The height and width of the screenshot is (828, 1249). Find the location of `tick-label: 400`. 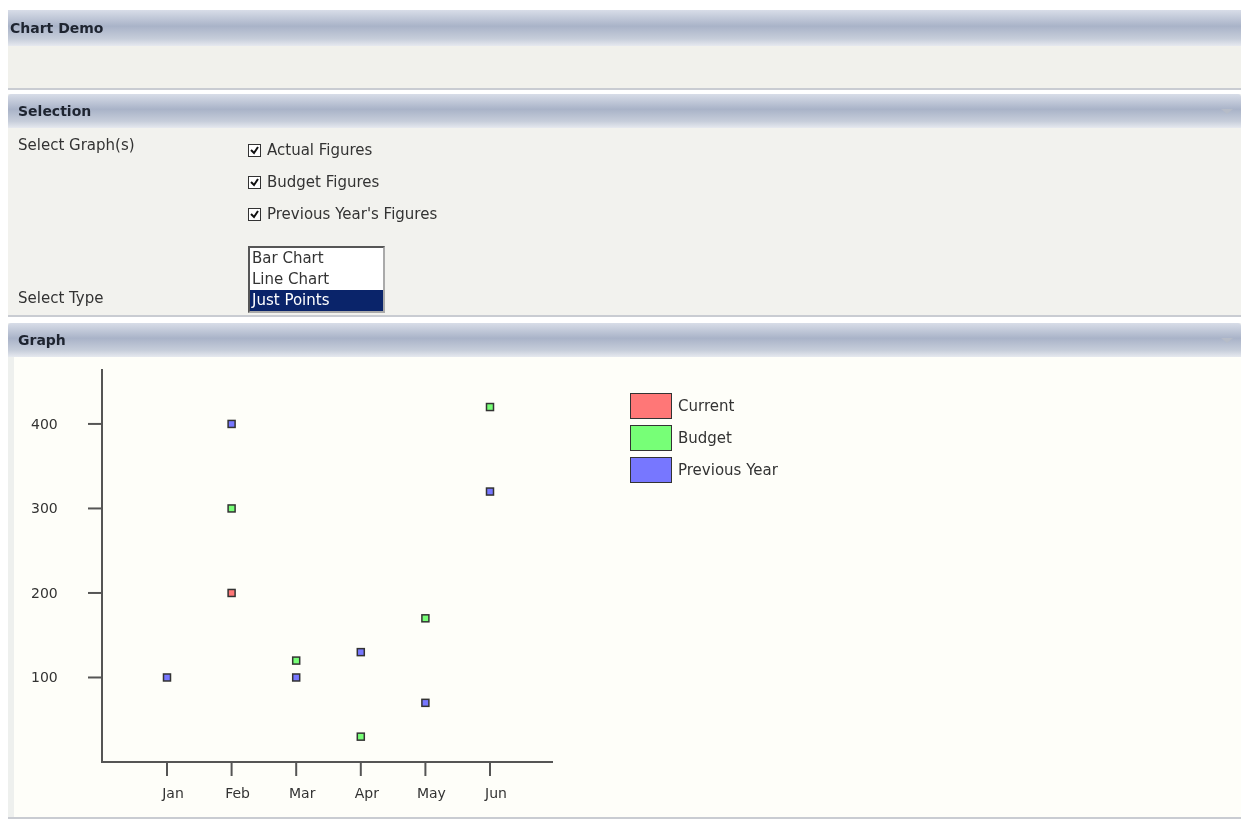

tick-label: 400 is located at coordinates (44, 423).